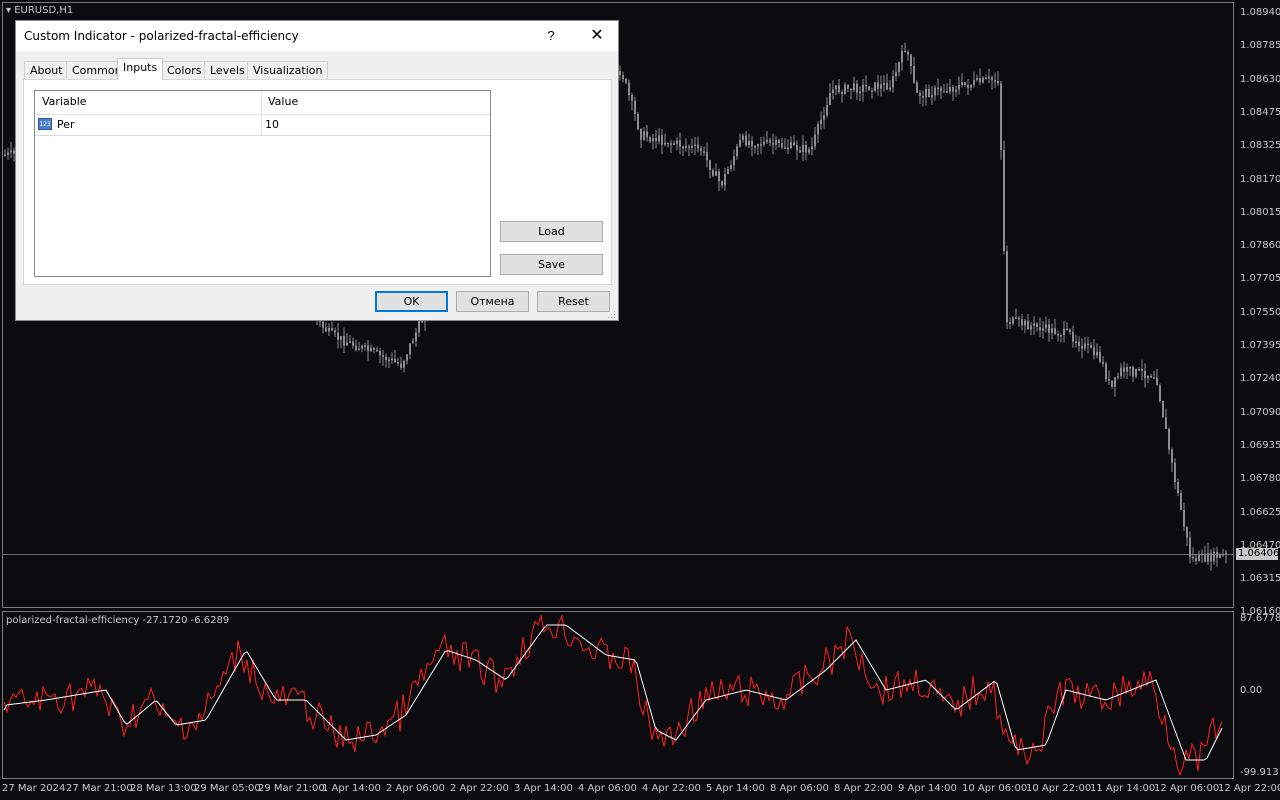  Describe the element at coordinates (597, 36) in the screenshot. I see `close-button: ✕` at that location.